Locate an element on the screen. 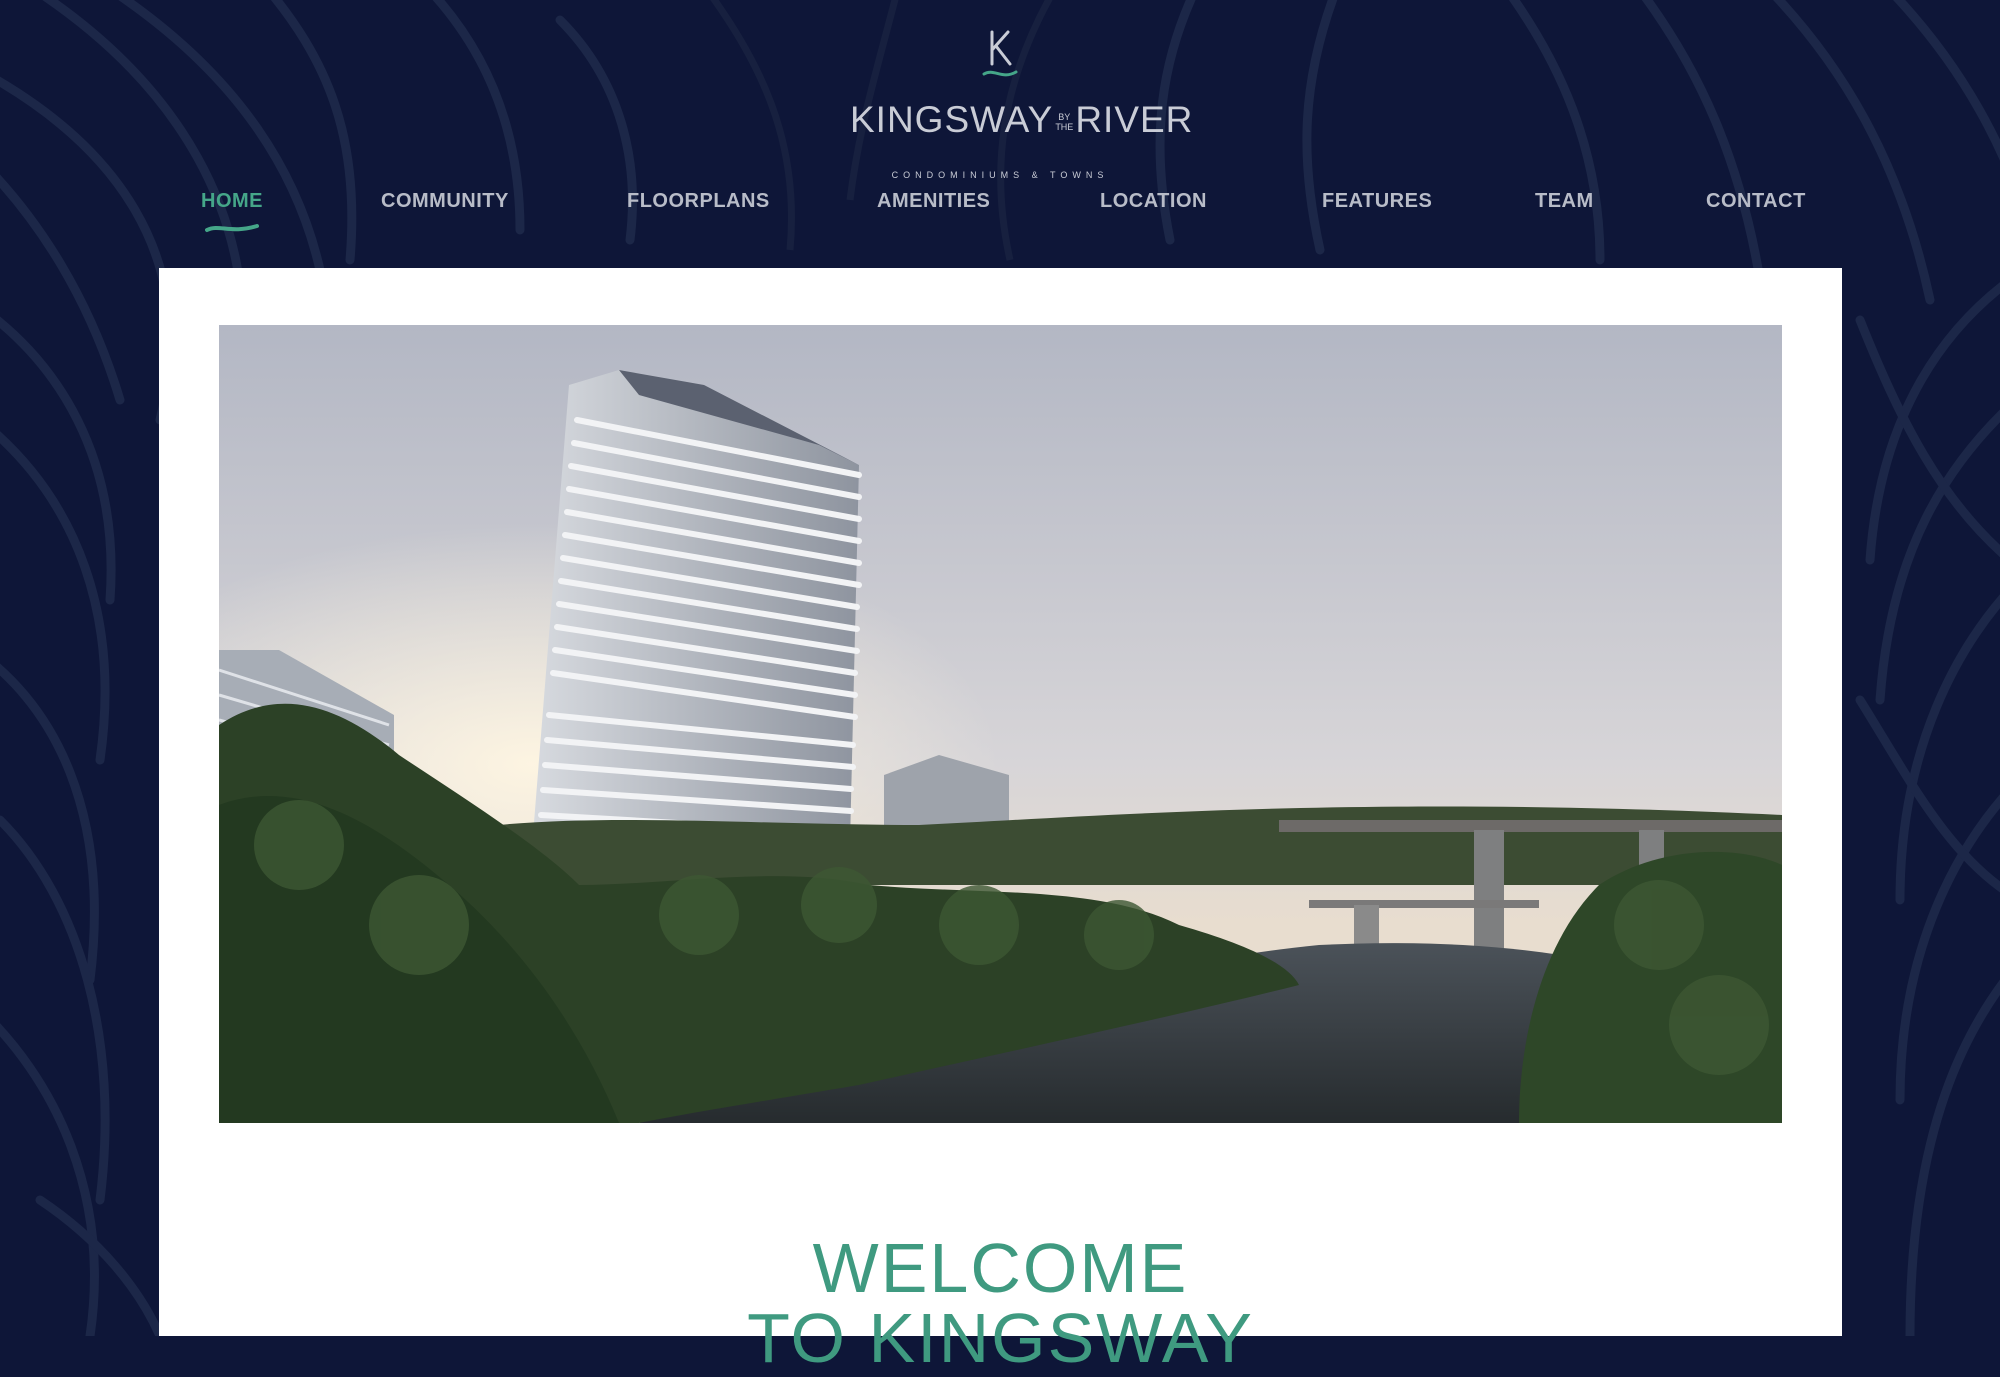 The height and width of the screenshot is (1377, 2000). nav-item-location: LOCATION is located at coordinates (1153, 215).